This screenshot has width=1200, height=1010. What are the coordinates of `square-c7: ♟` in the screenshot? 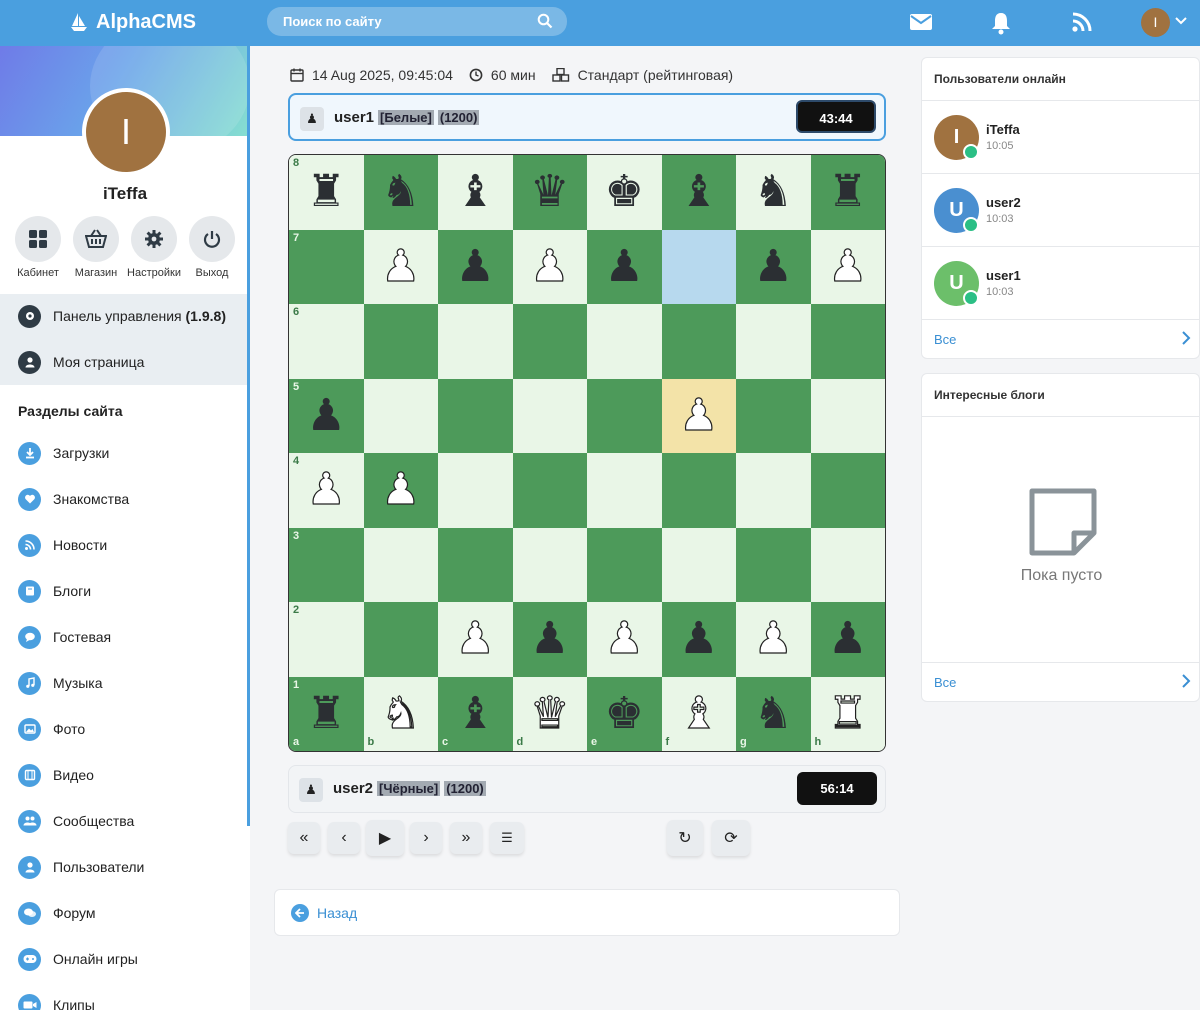 It's located at (475, 266).